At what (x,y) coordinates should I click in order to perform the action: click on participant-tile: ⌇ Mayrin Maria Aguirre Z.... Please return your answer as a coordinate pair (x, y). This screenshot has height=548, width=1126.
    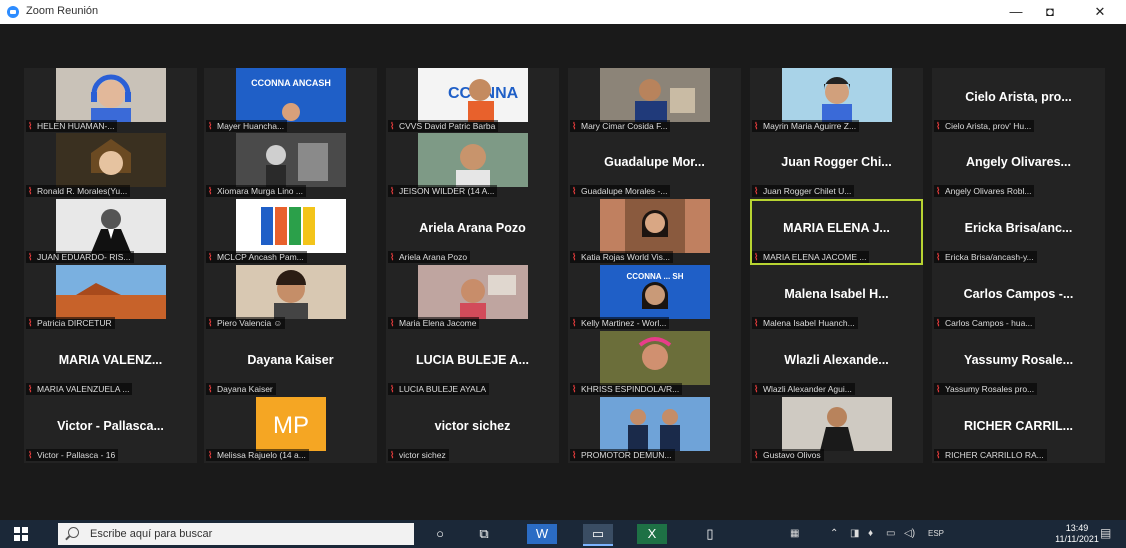
    Looking at the image, I should click on (836, 101).